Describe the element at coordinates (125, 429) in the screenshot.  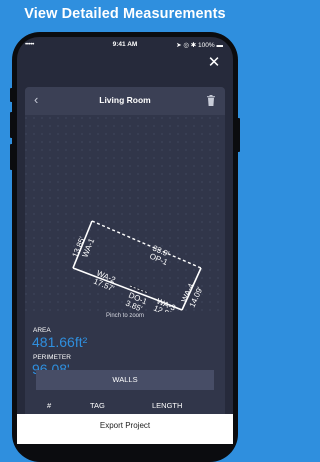
I see `export-project-button: Export Project` at that location.